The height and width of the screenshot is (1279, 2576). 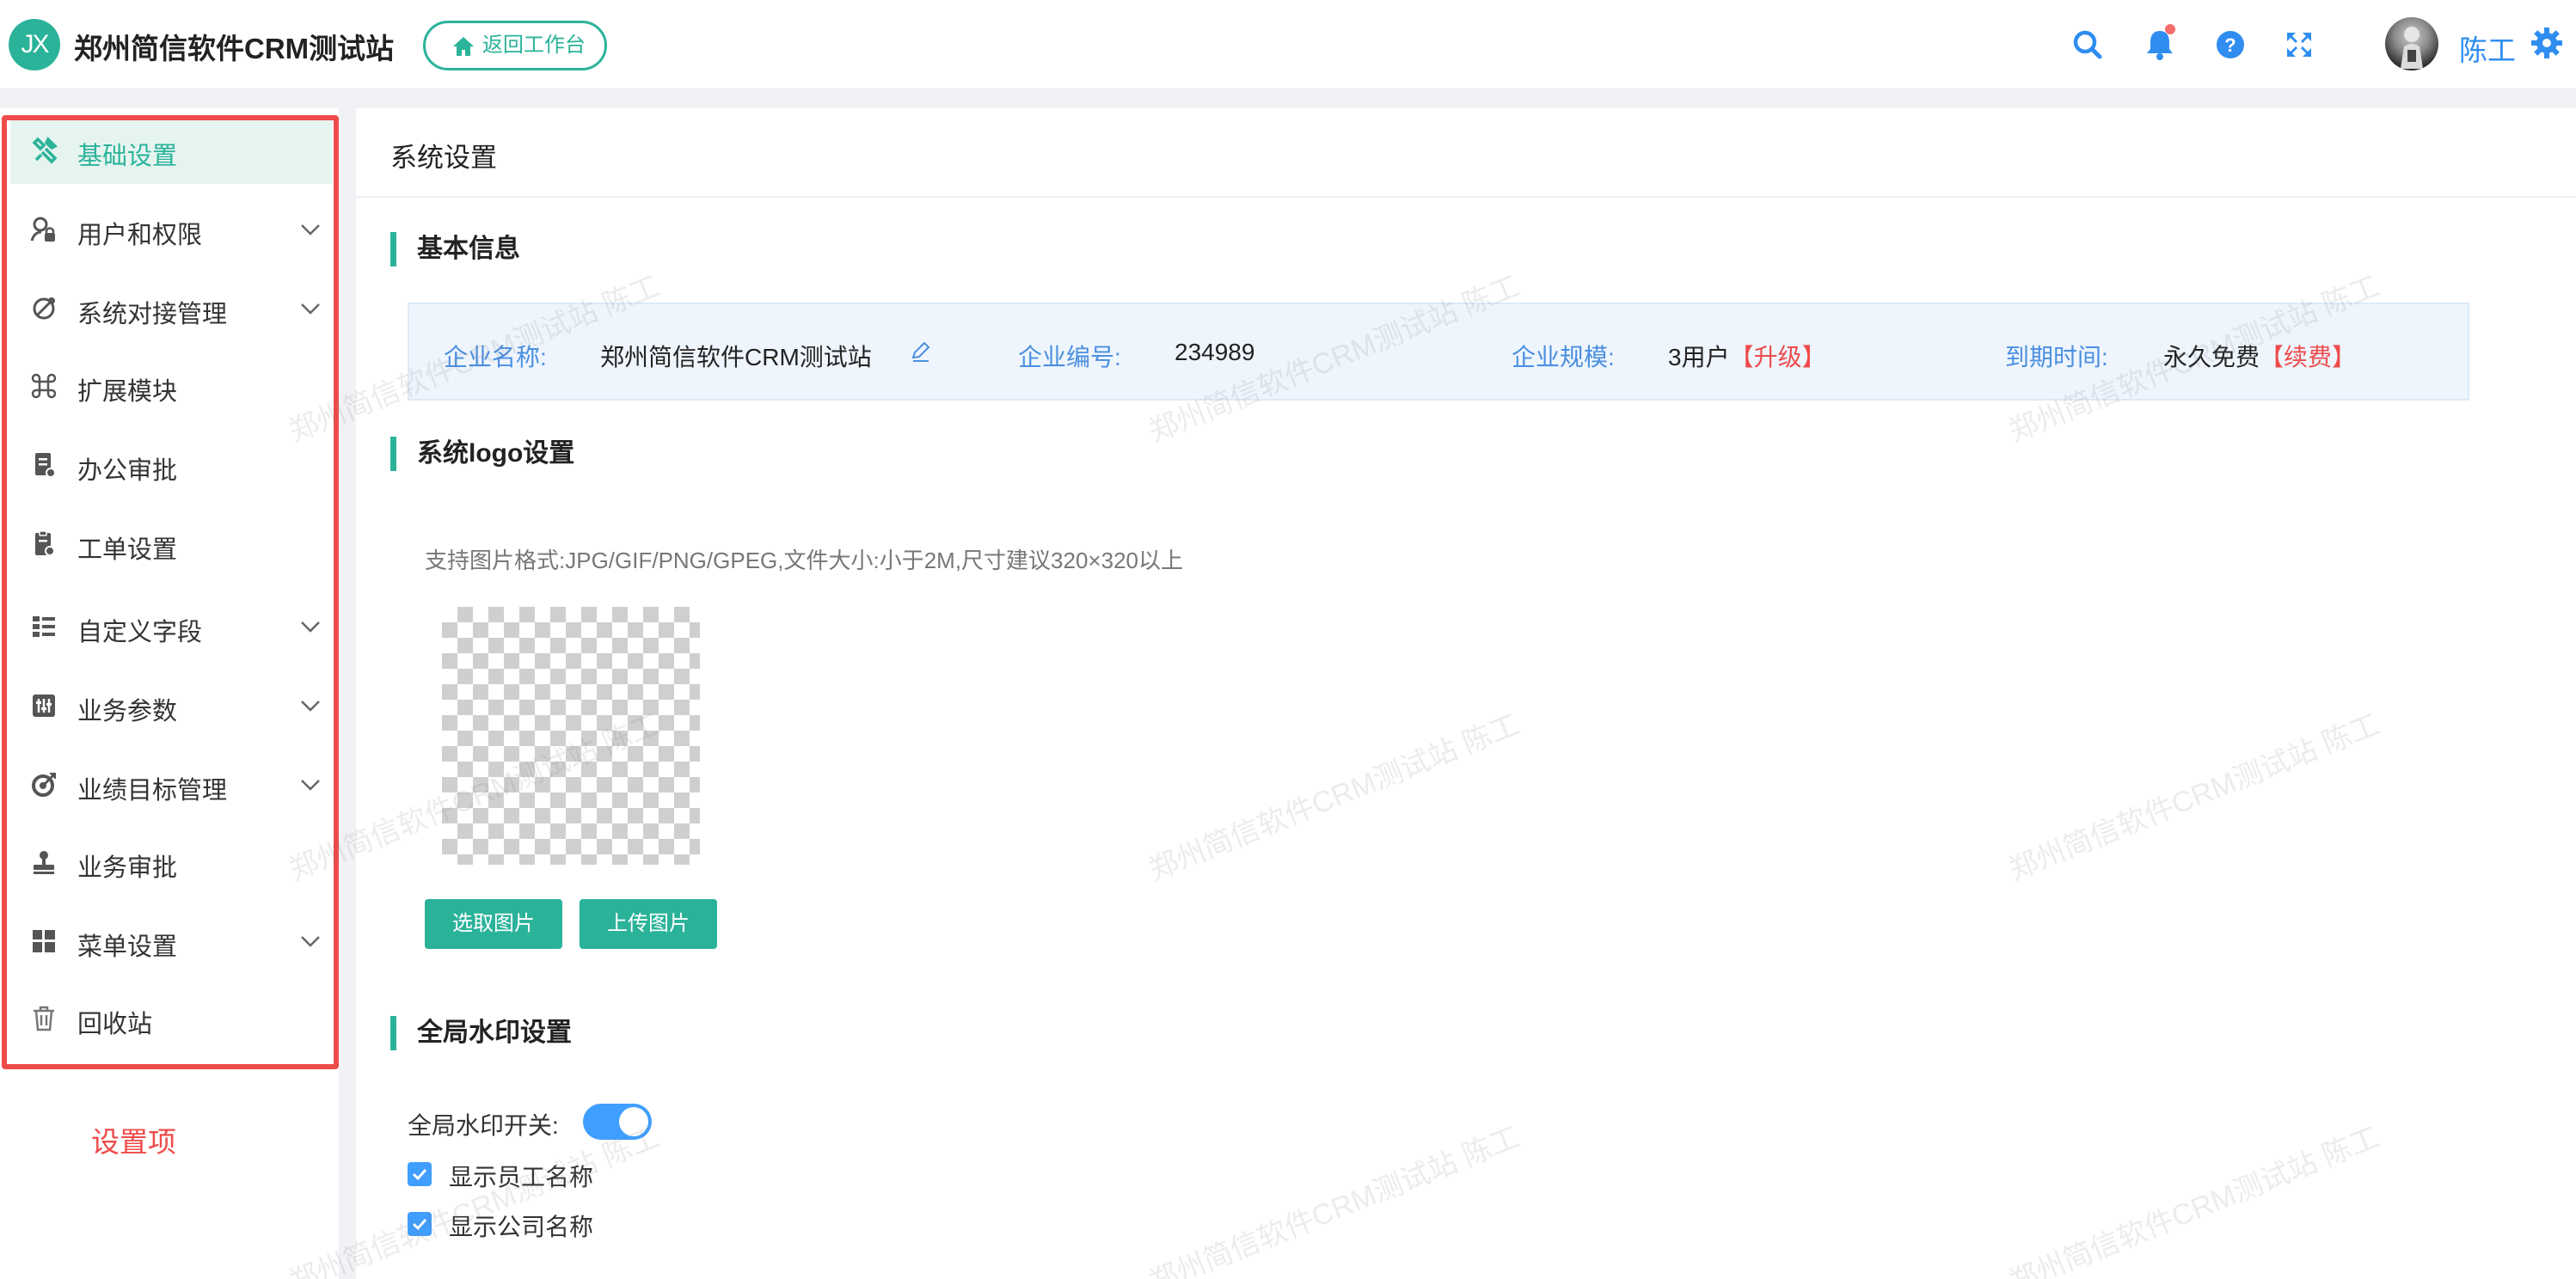 I want to click on company-name-label: 企业名称:, so click(x=495, y=357).